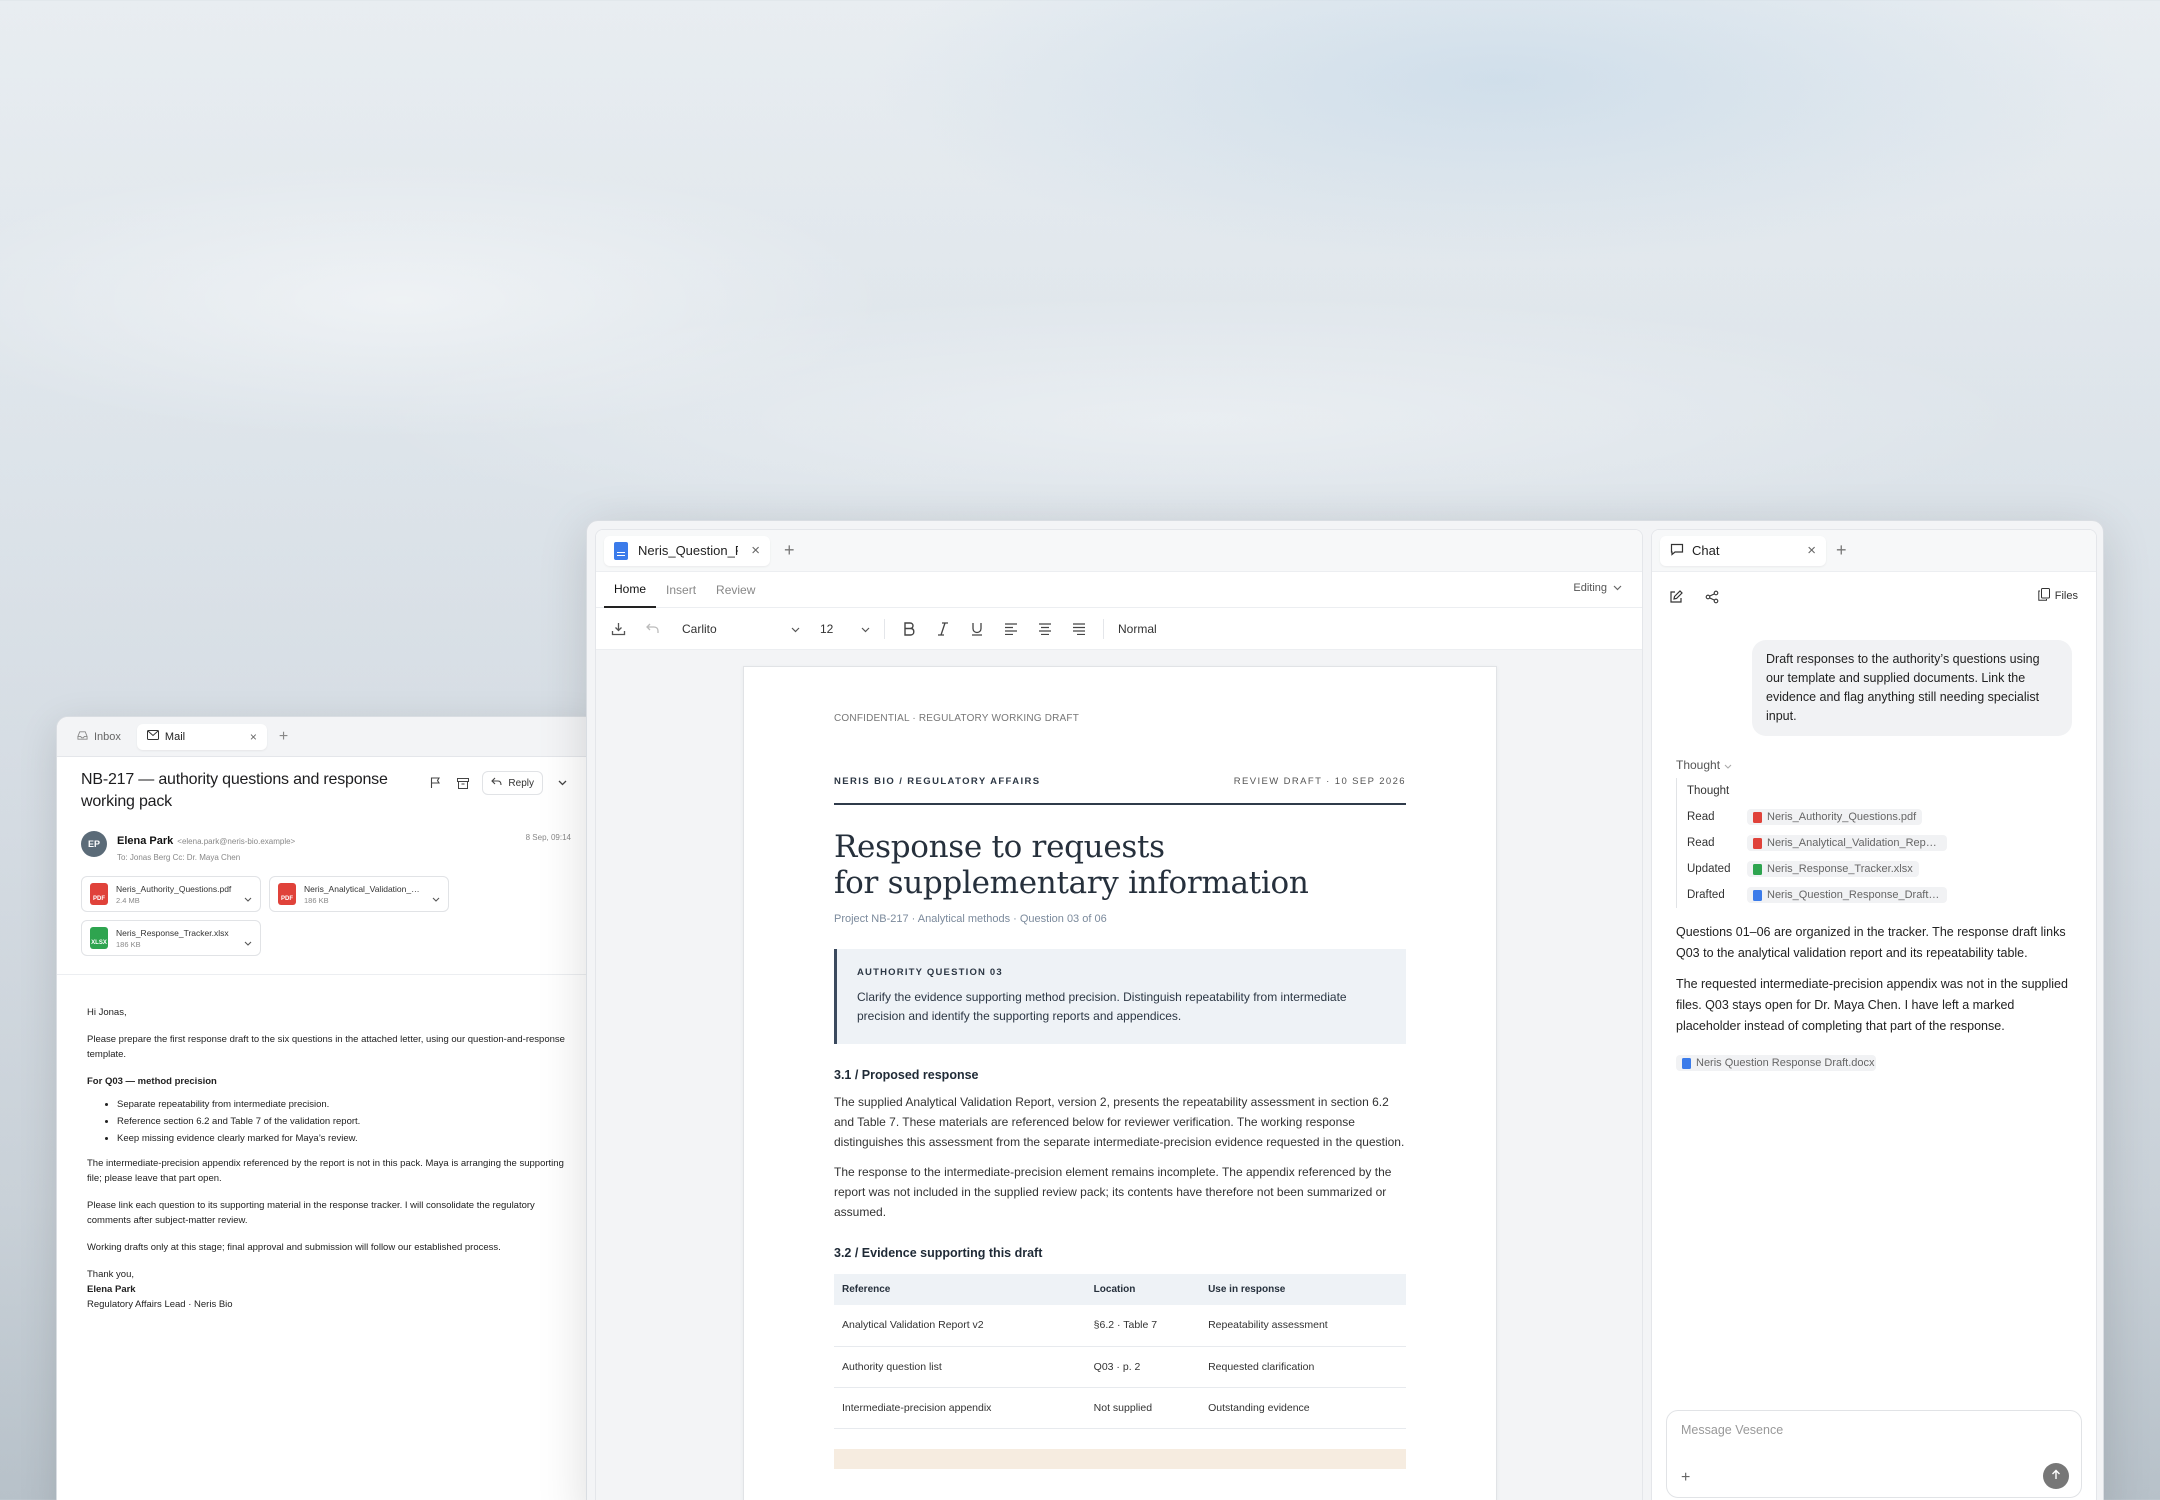  What do you see at coordinates (1685, 1478) in the screenshot?
I see `add-attachment-icon: +` at bounding box center [1685, 1478].